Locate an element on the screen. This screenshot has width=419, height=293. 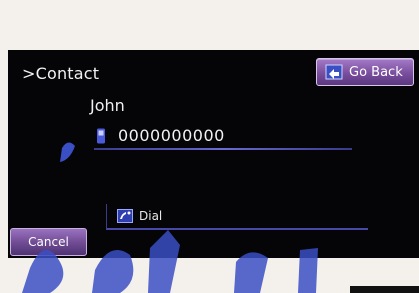
phone-entry: 0000000000 is located at coordinates (160, 135).